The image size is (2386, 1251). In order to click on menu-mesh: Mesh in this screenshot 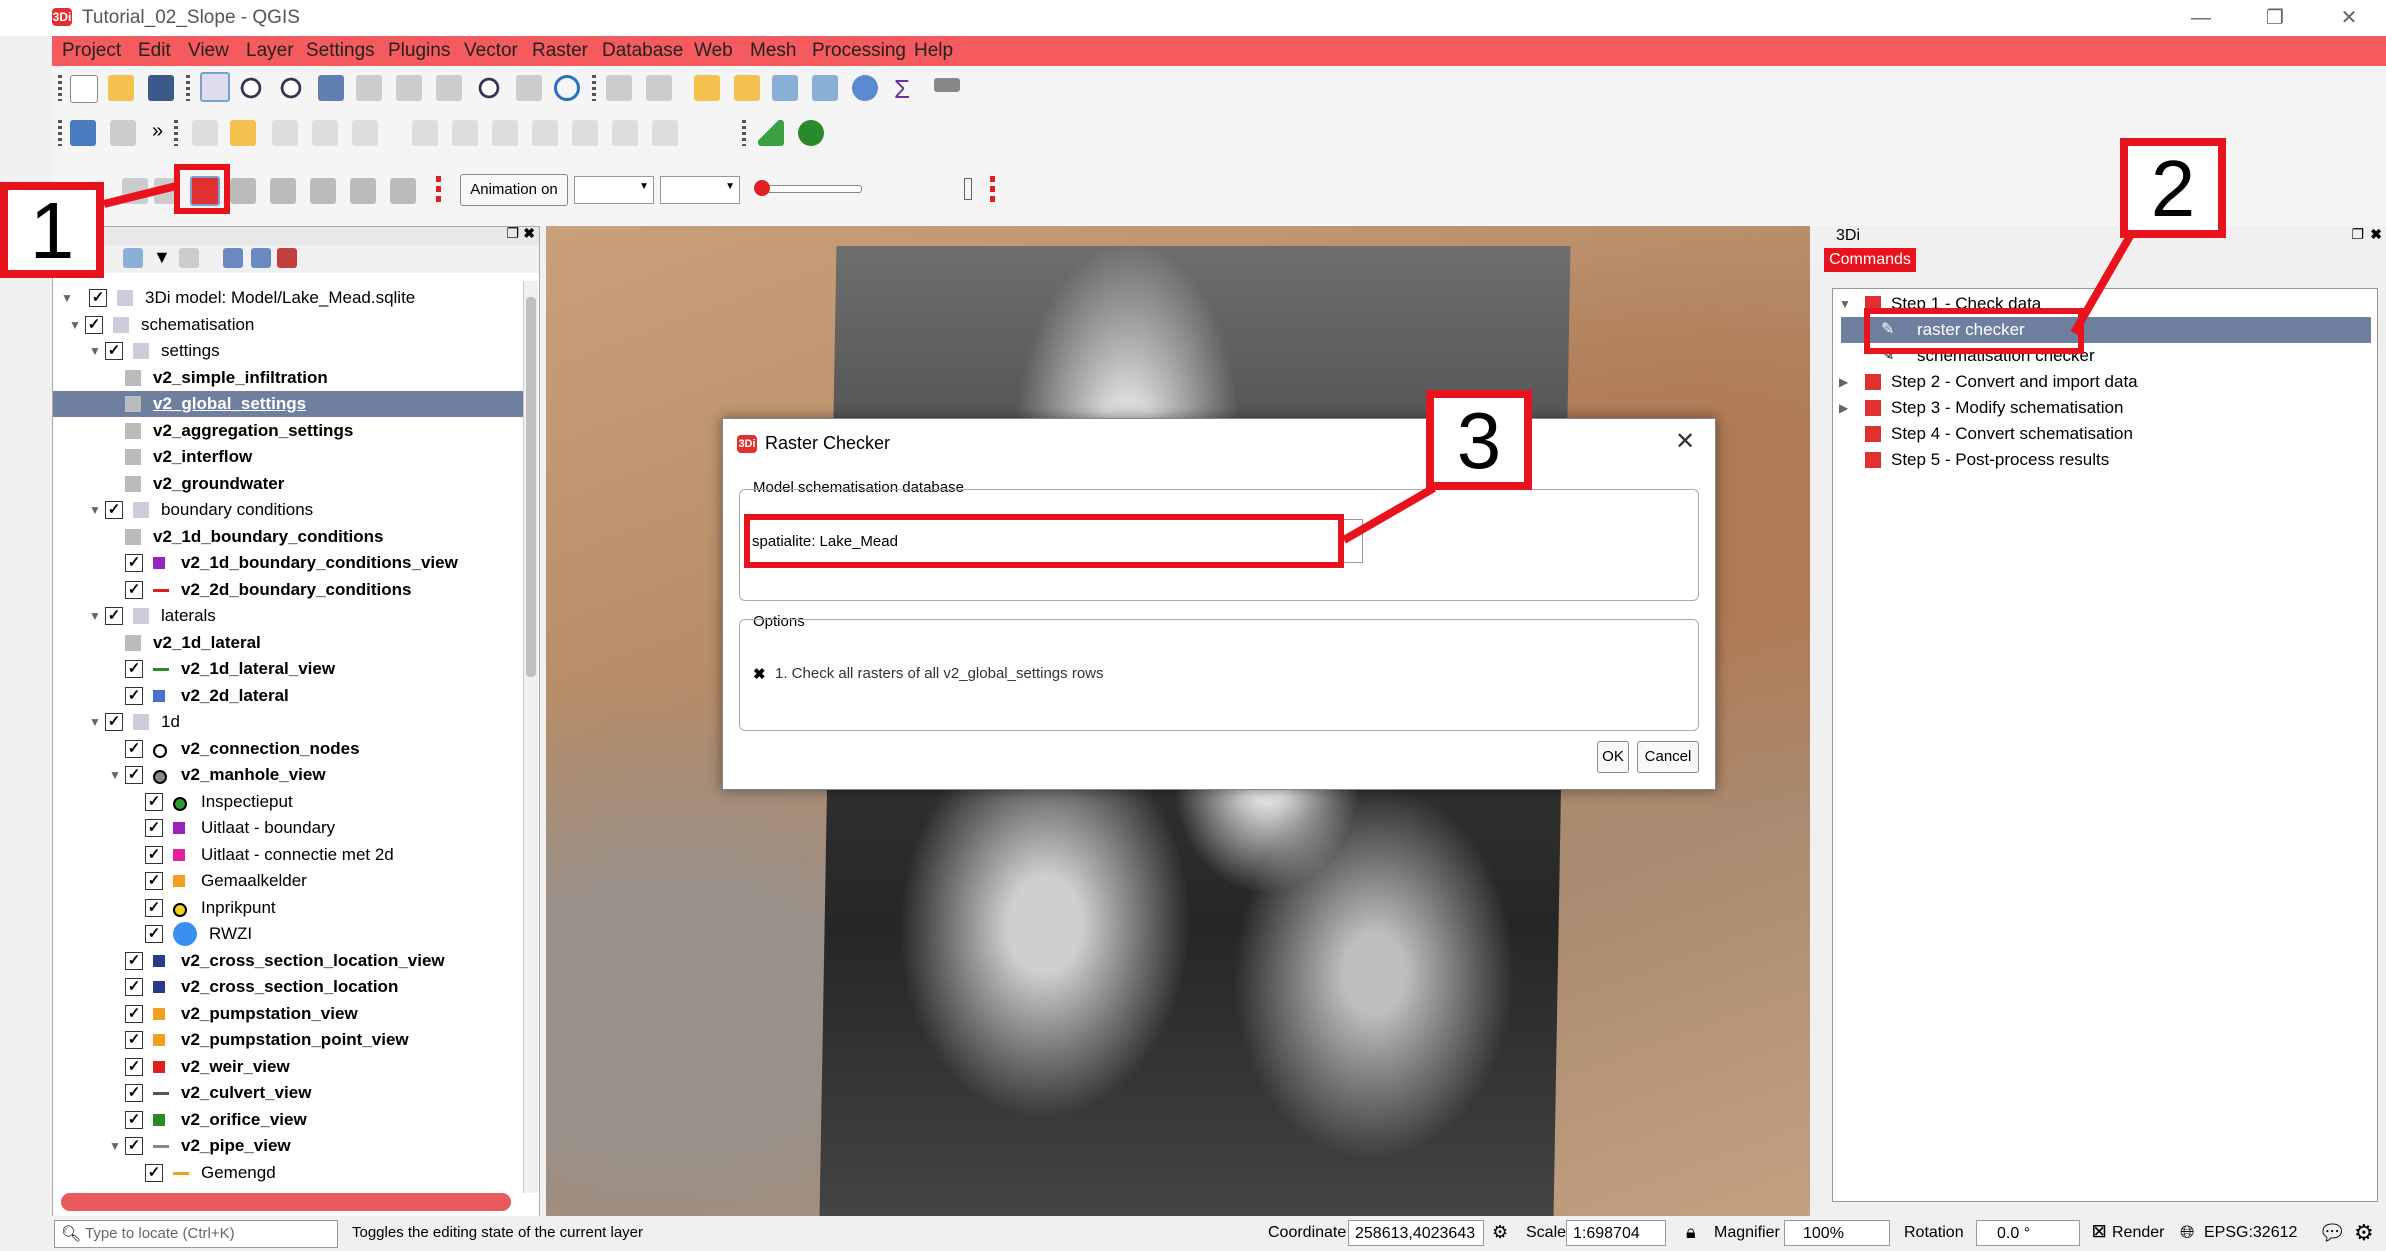, I will do `click(773, 51)`.